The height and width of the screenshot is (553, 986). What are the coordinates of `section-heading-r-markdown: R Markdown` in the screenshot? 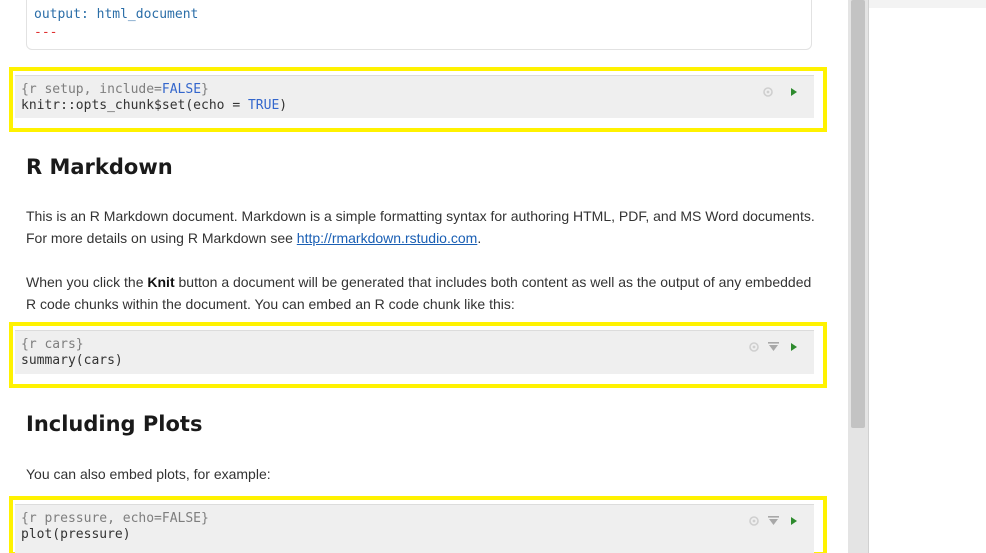 It's located at (99, 167).